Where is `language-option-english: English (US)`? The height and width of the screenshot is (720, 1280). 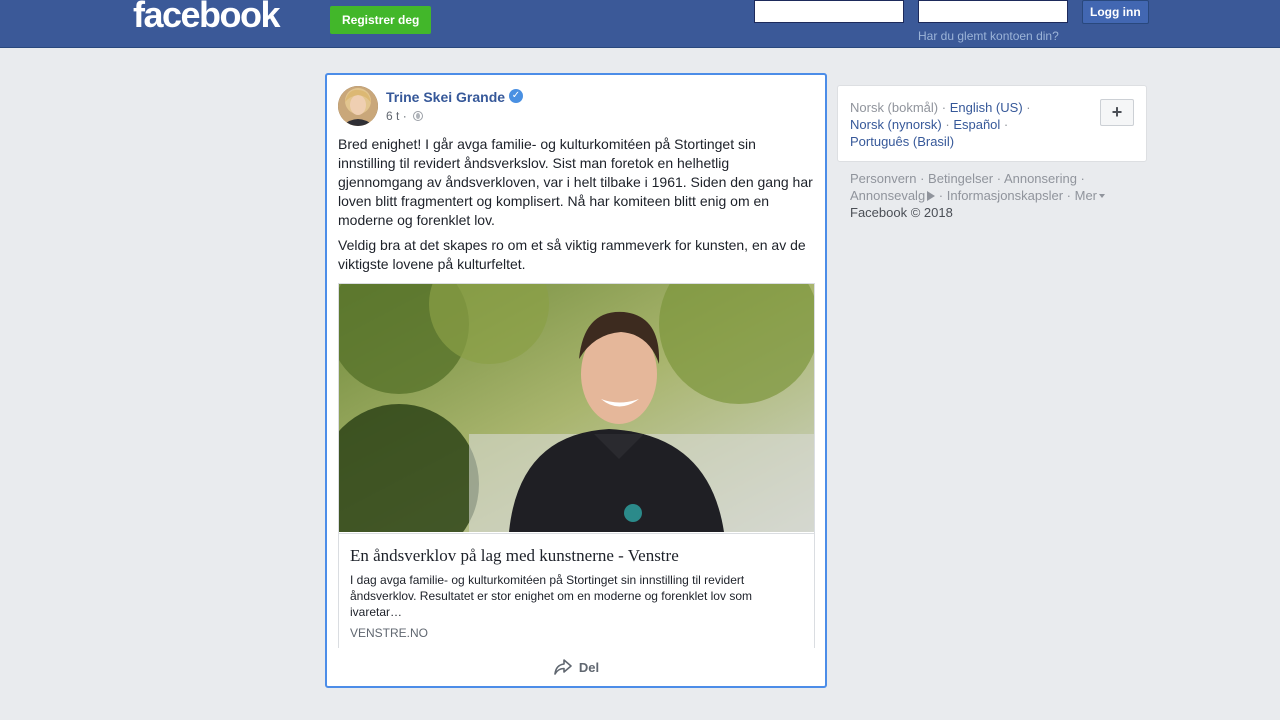 language-option-english: English (US) is located at coordinates (986, 107).